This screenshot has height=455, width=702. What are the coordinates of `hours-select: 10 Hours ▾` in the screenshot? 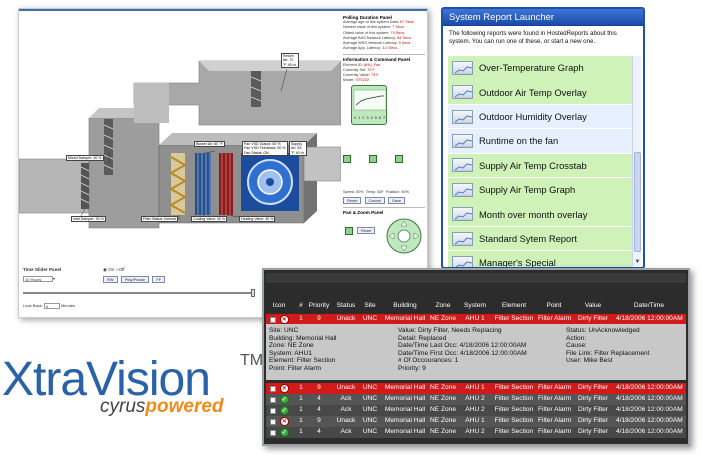 It's located at (39, 279).